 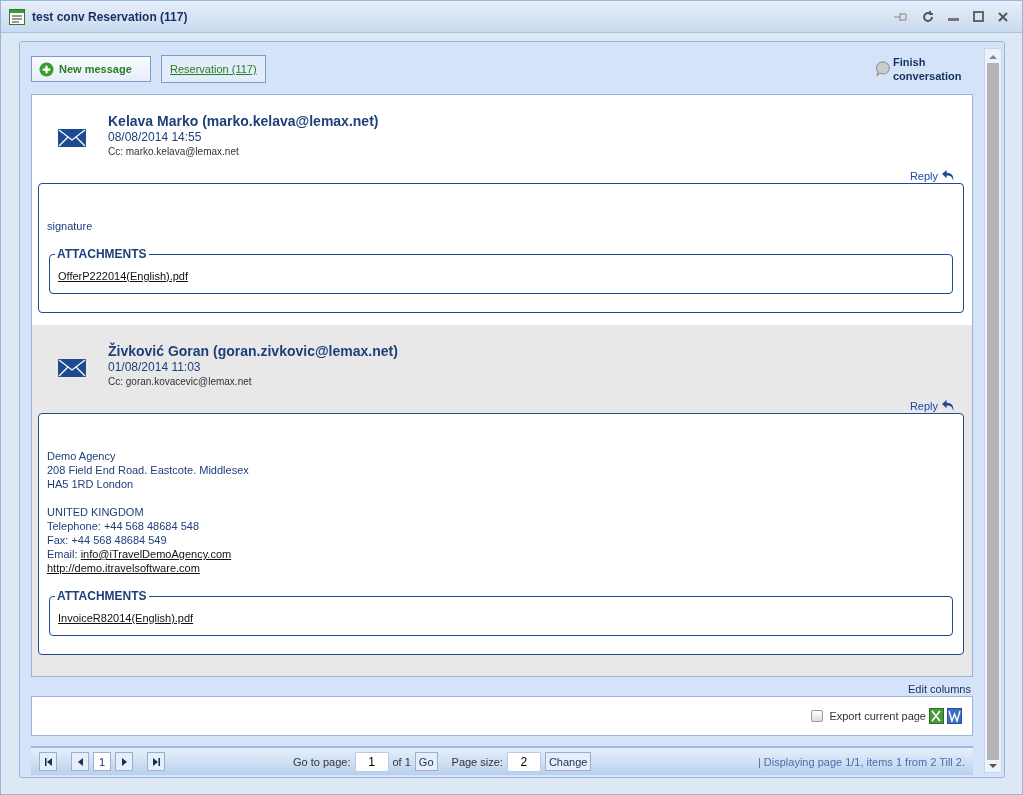 What do you see at coordinates (939, 689) in the screenshot?
I see `edit-columns-link: Edit columns` at bounding box center [939, 689].